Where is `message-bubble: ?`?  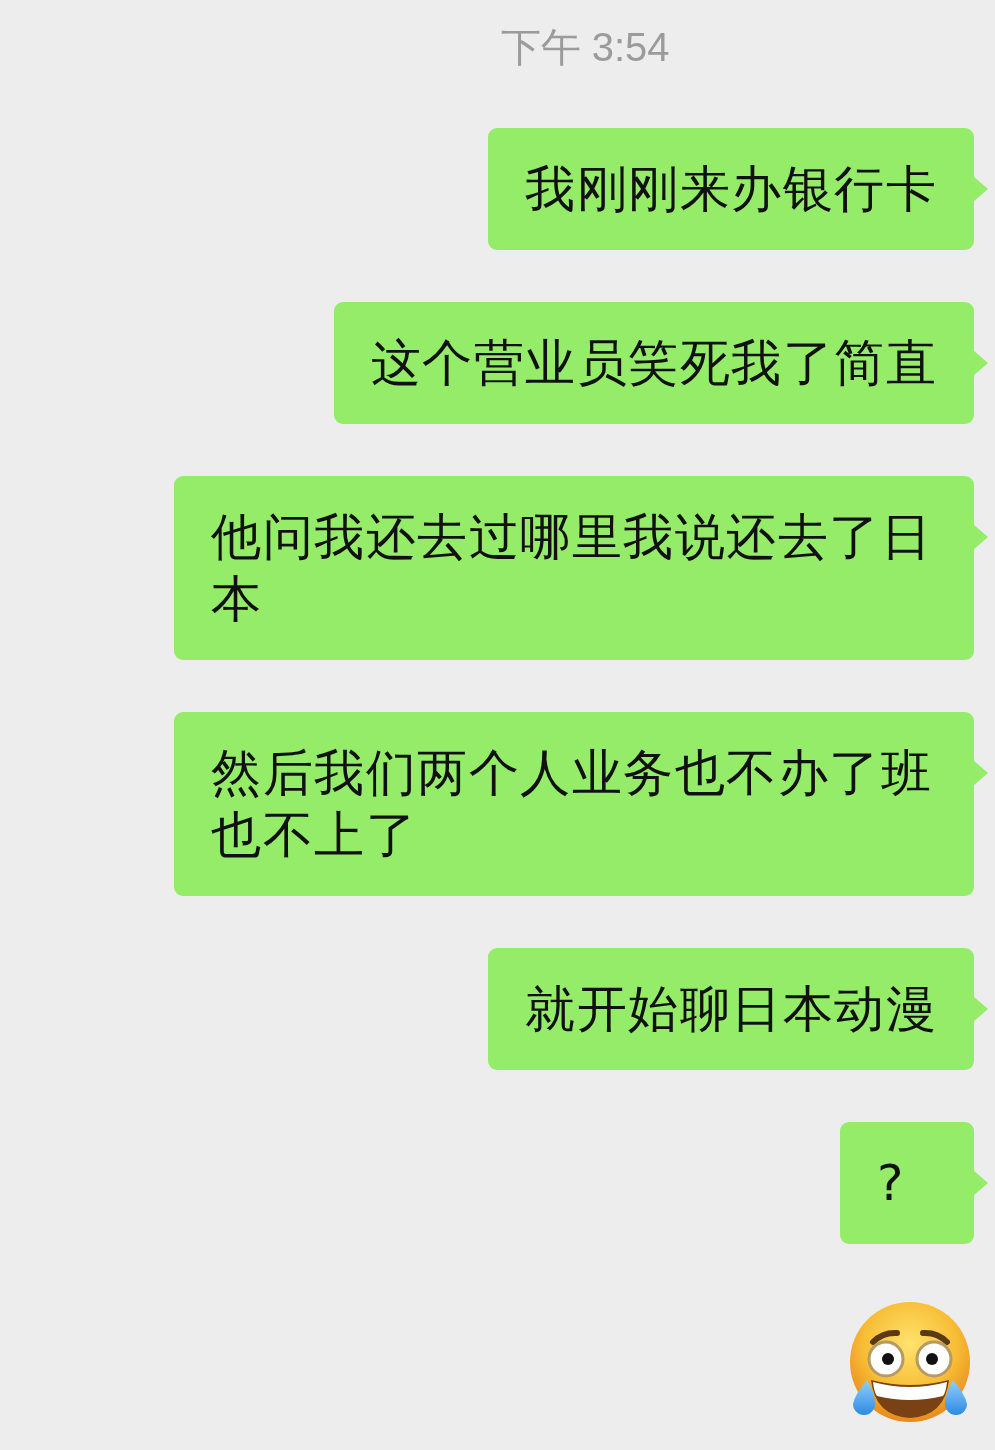
message-bubble: ? is located at coordinates (914, 1183).